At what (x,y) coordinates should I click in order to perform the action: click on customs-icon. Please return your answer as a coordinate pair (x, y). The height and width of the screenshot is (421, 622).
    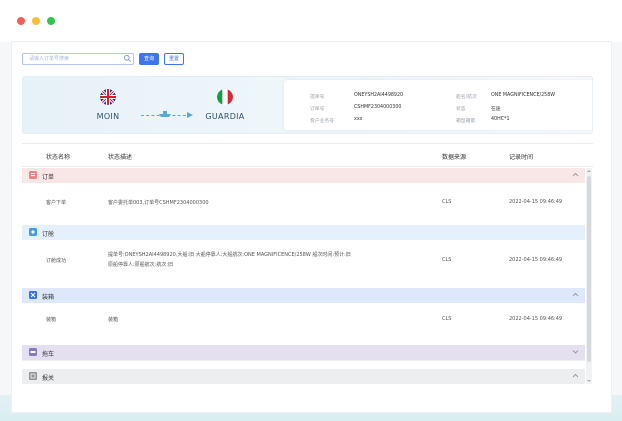
    Looking at the image, I should click on (33, 376).